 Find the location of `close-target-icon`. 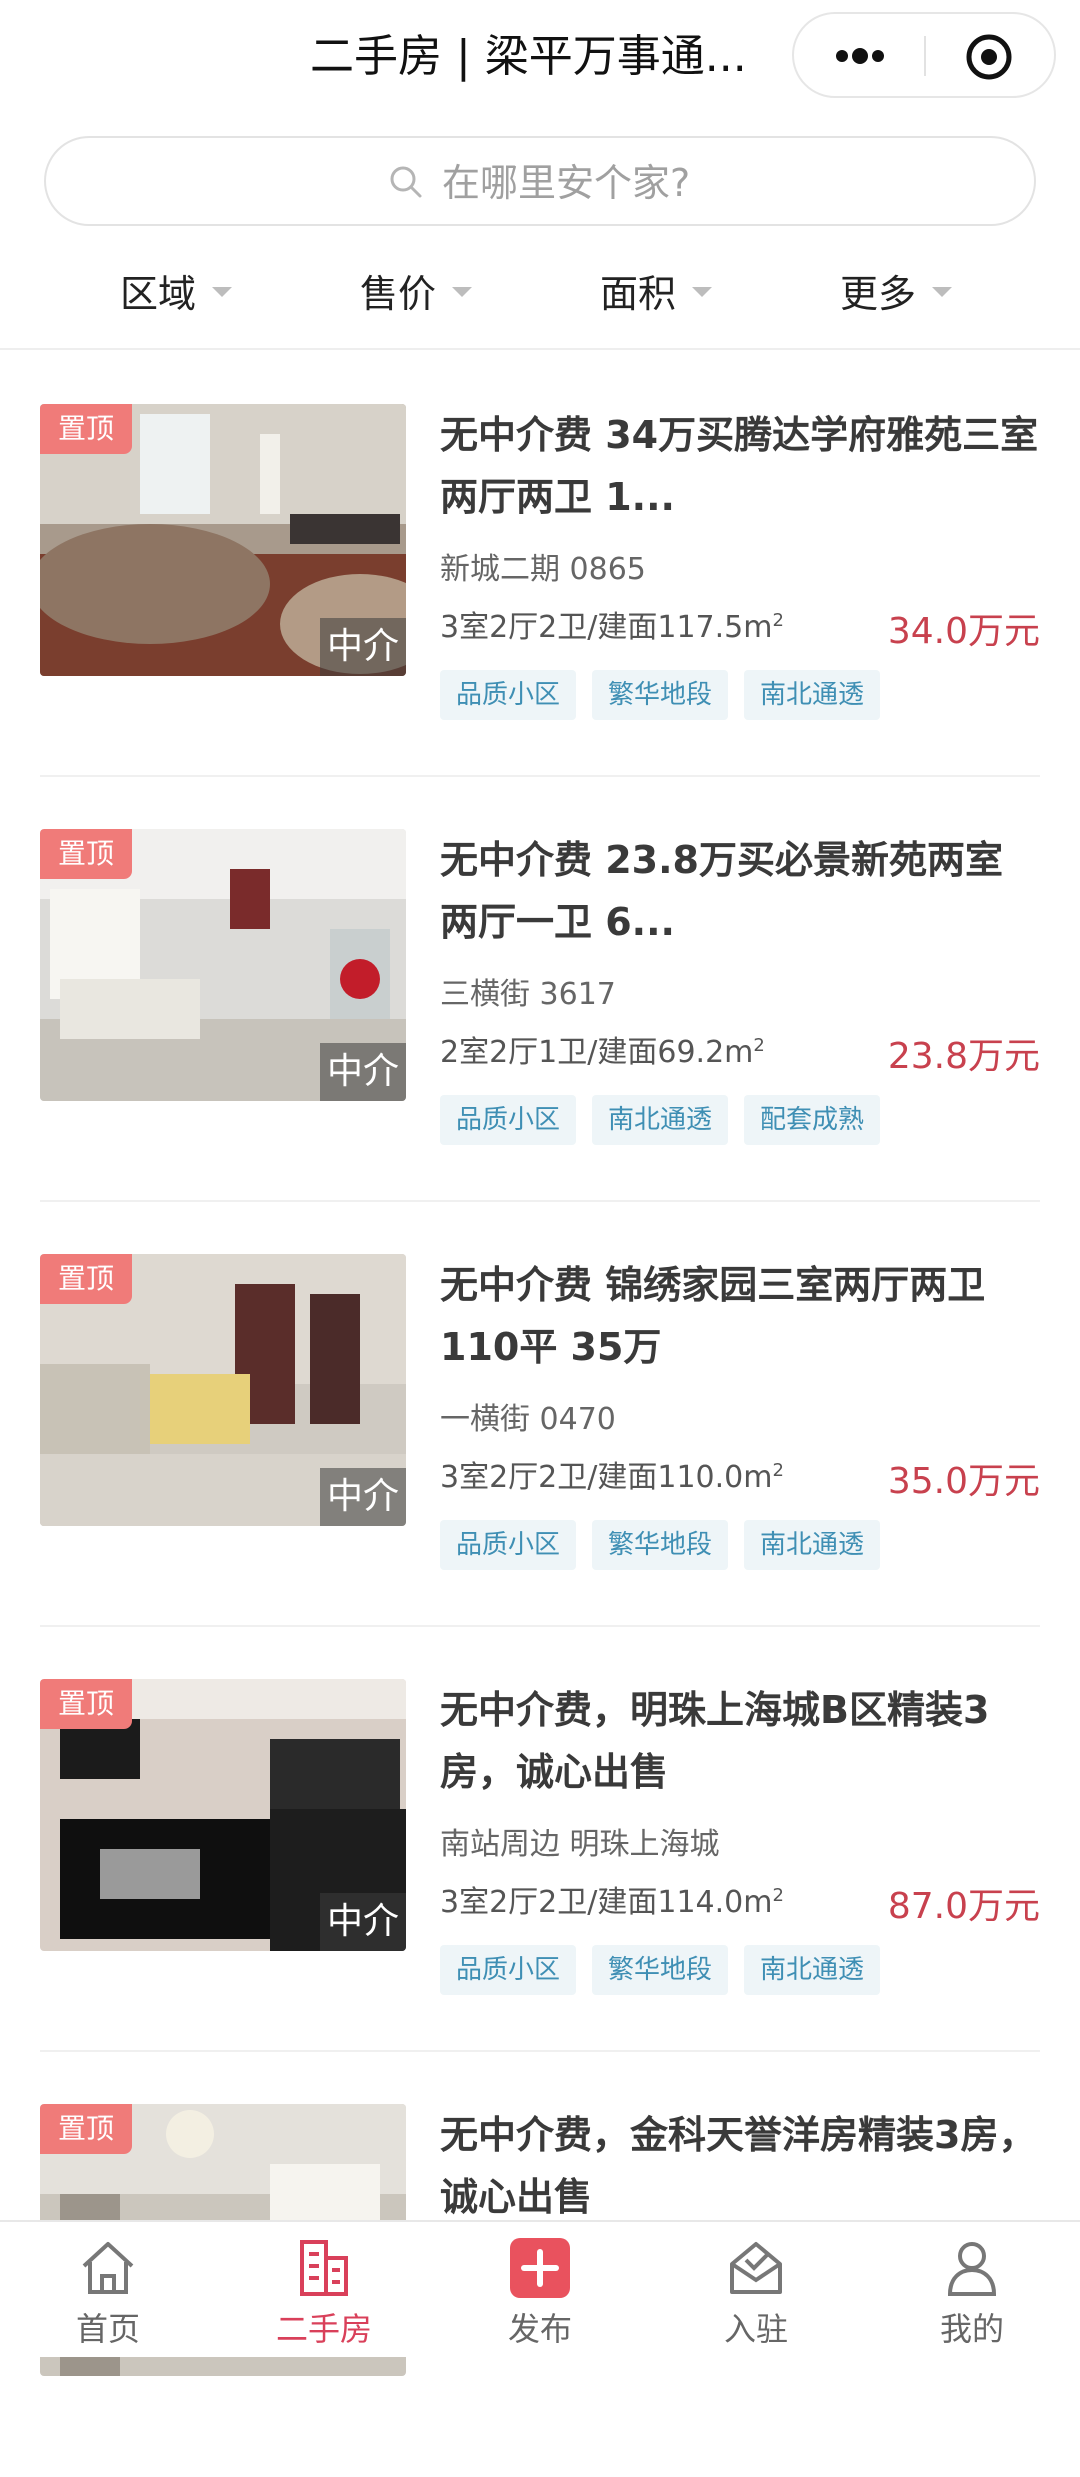

close-target-icon is located at coordinates (989, 57).